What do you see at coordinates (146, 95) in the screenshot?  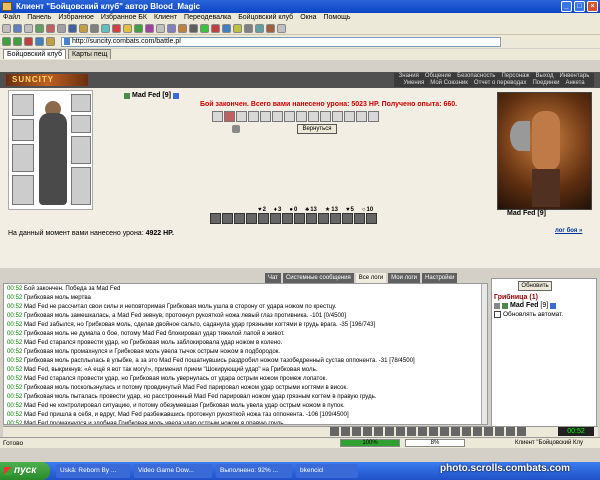 I see `player-name: Mad Fed` at bounding box center [146, 95].